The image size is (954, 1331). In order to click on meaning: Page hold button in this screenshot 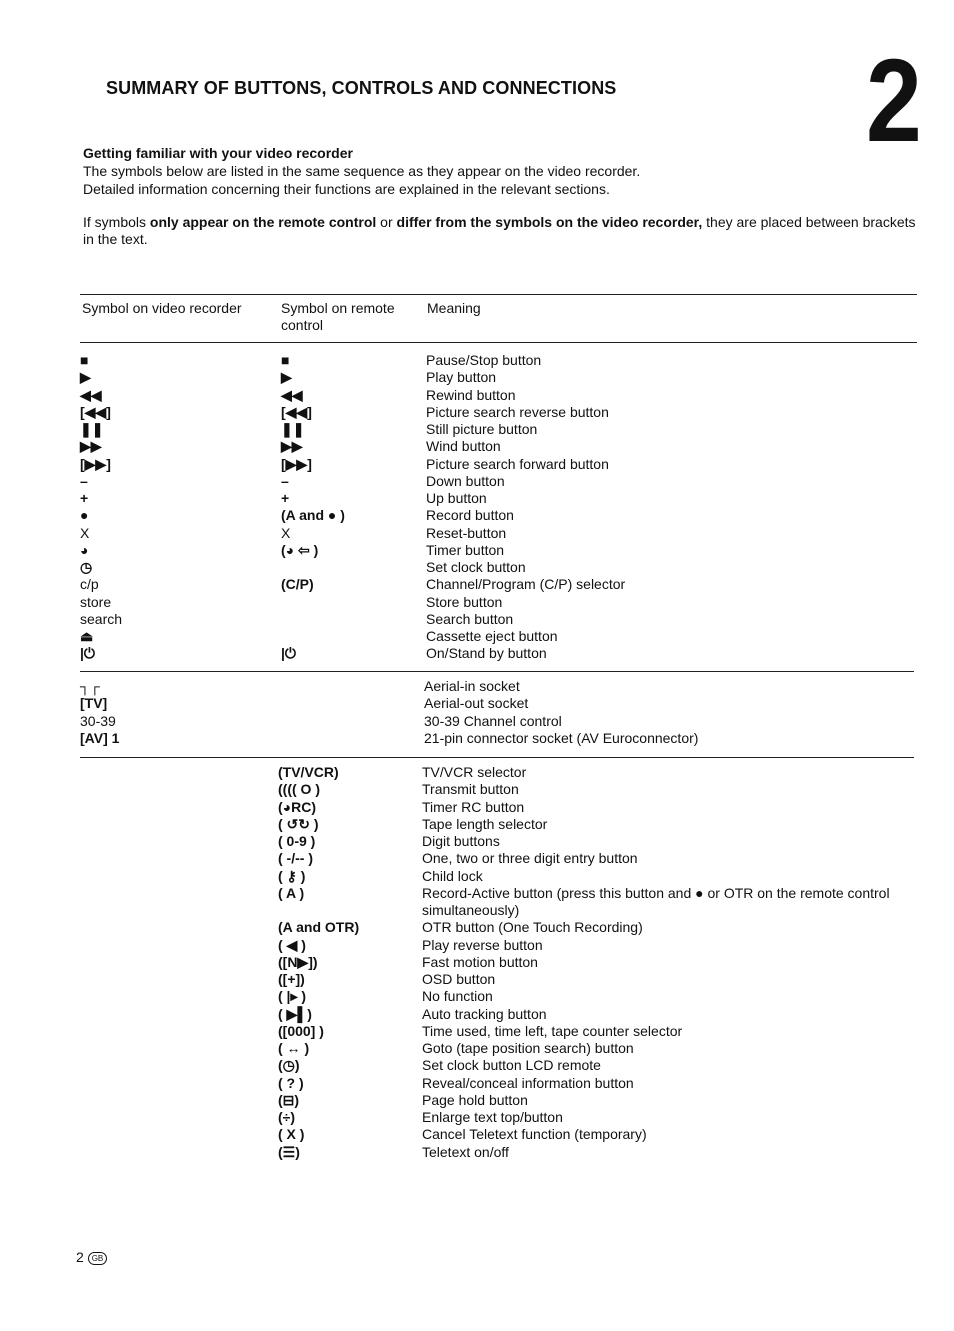, I will do `click(475, 1099)`.